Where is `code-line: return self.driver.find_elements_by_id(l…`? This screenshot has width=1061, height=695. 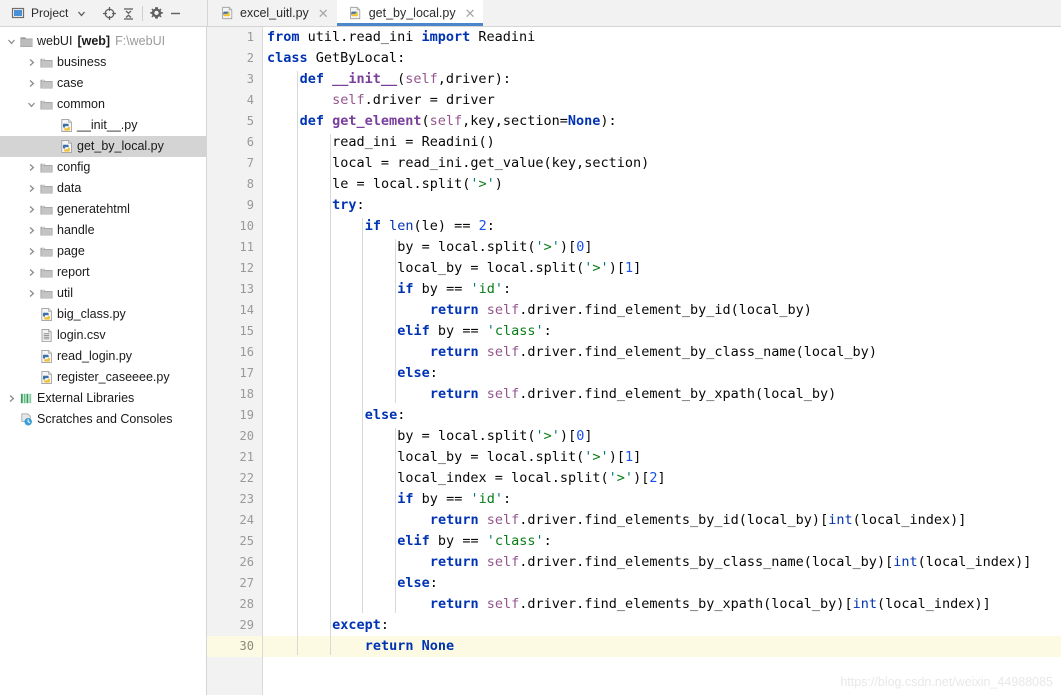 code-line: return self.driver.find_elements_by_id(l… is located at coordinates (662, 520).